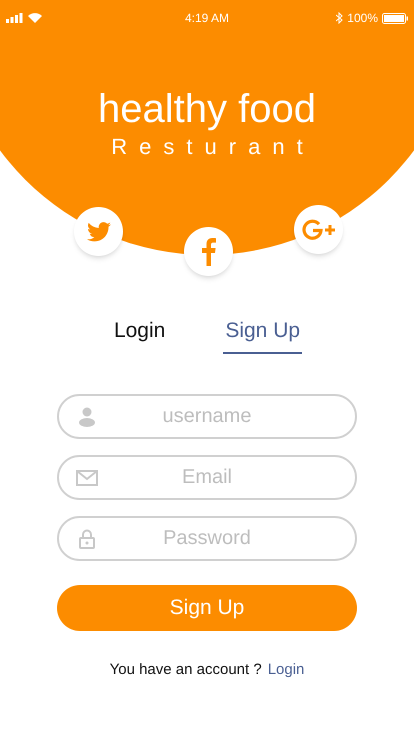 This screenshot has height=736, width=414. I want to click on wifi-icon, so click(35, 18).